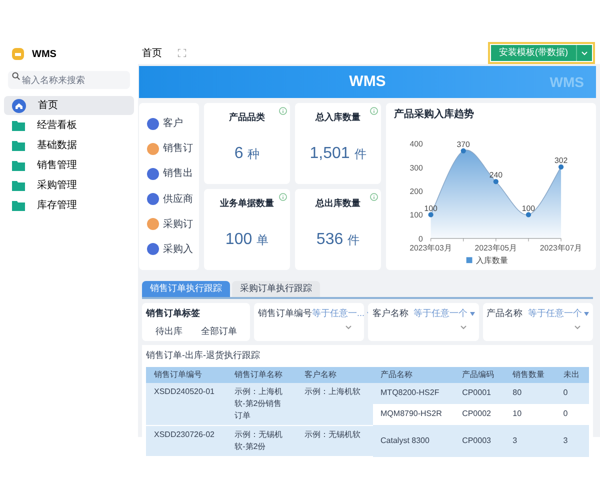 This screenshot has width=600, height=480. I want to click on legend-label: 入库数量, so click(492, 261).